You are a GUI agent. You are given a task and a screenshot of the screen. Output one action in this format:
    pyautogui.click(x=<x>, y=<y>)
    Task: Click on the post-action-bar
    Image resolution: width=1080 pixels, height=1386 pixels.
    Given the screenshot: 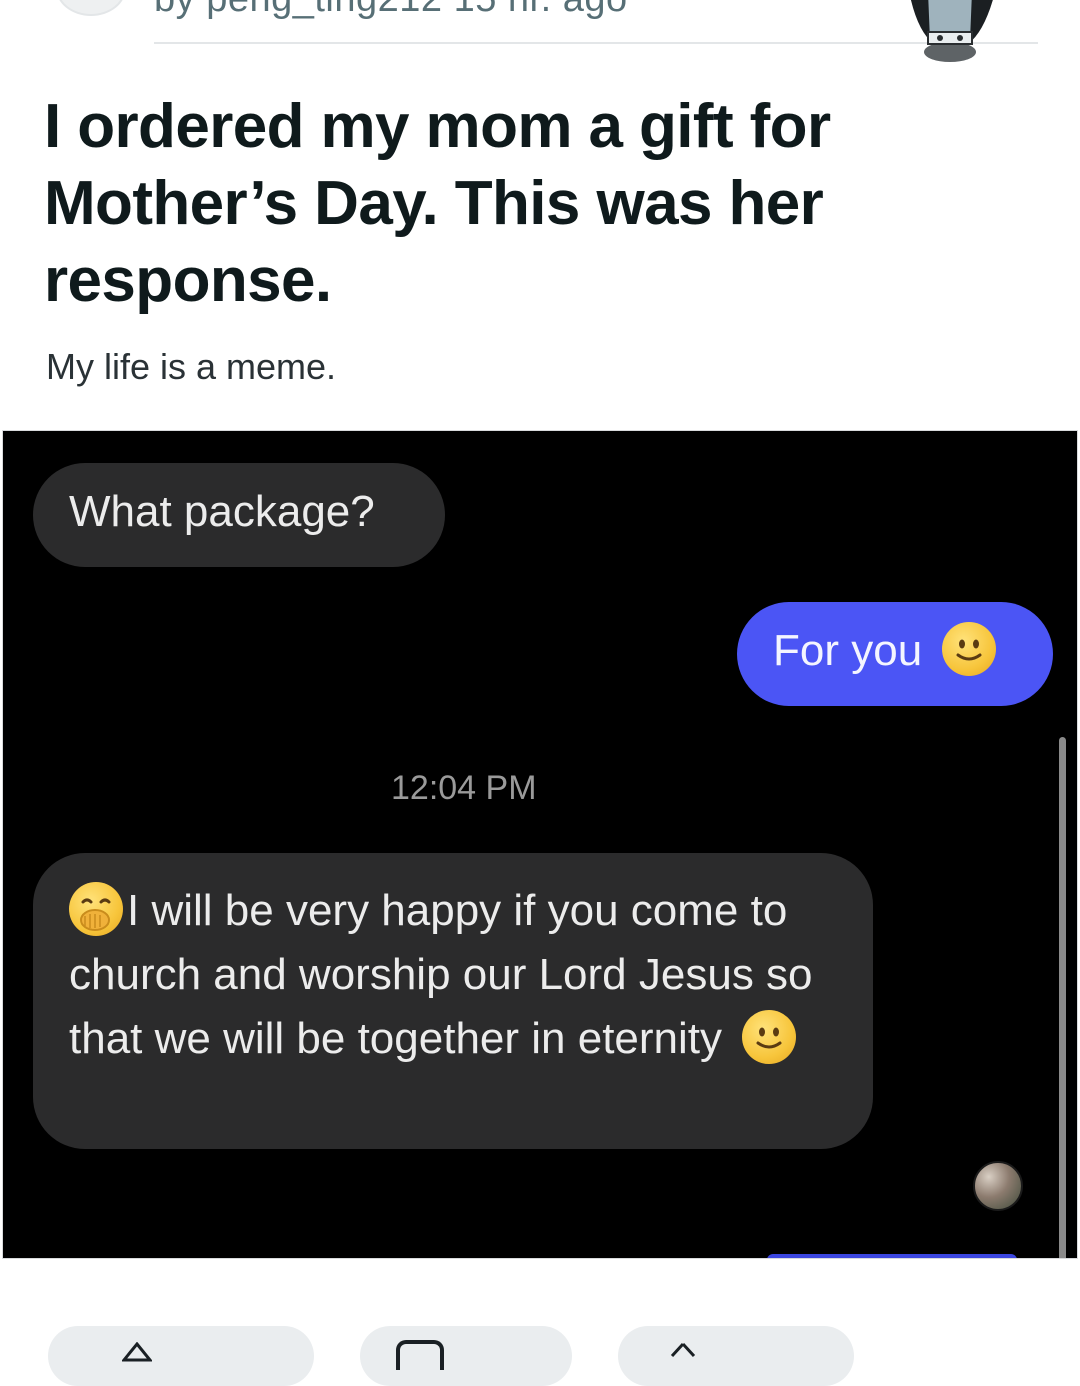 What is the action you would take?
    pyautogui.click(x=540, y=1356)
    